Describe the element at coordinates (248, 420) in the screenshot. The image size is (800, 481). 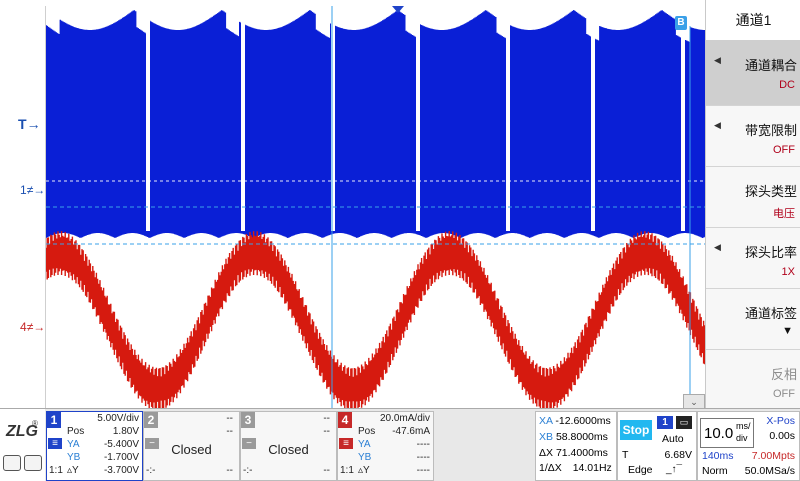
I see `channel-number-badge: 3` at that location.